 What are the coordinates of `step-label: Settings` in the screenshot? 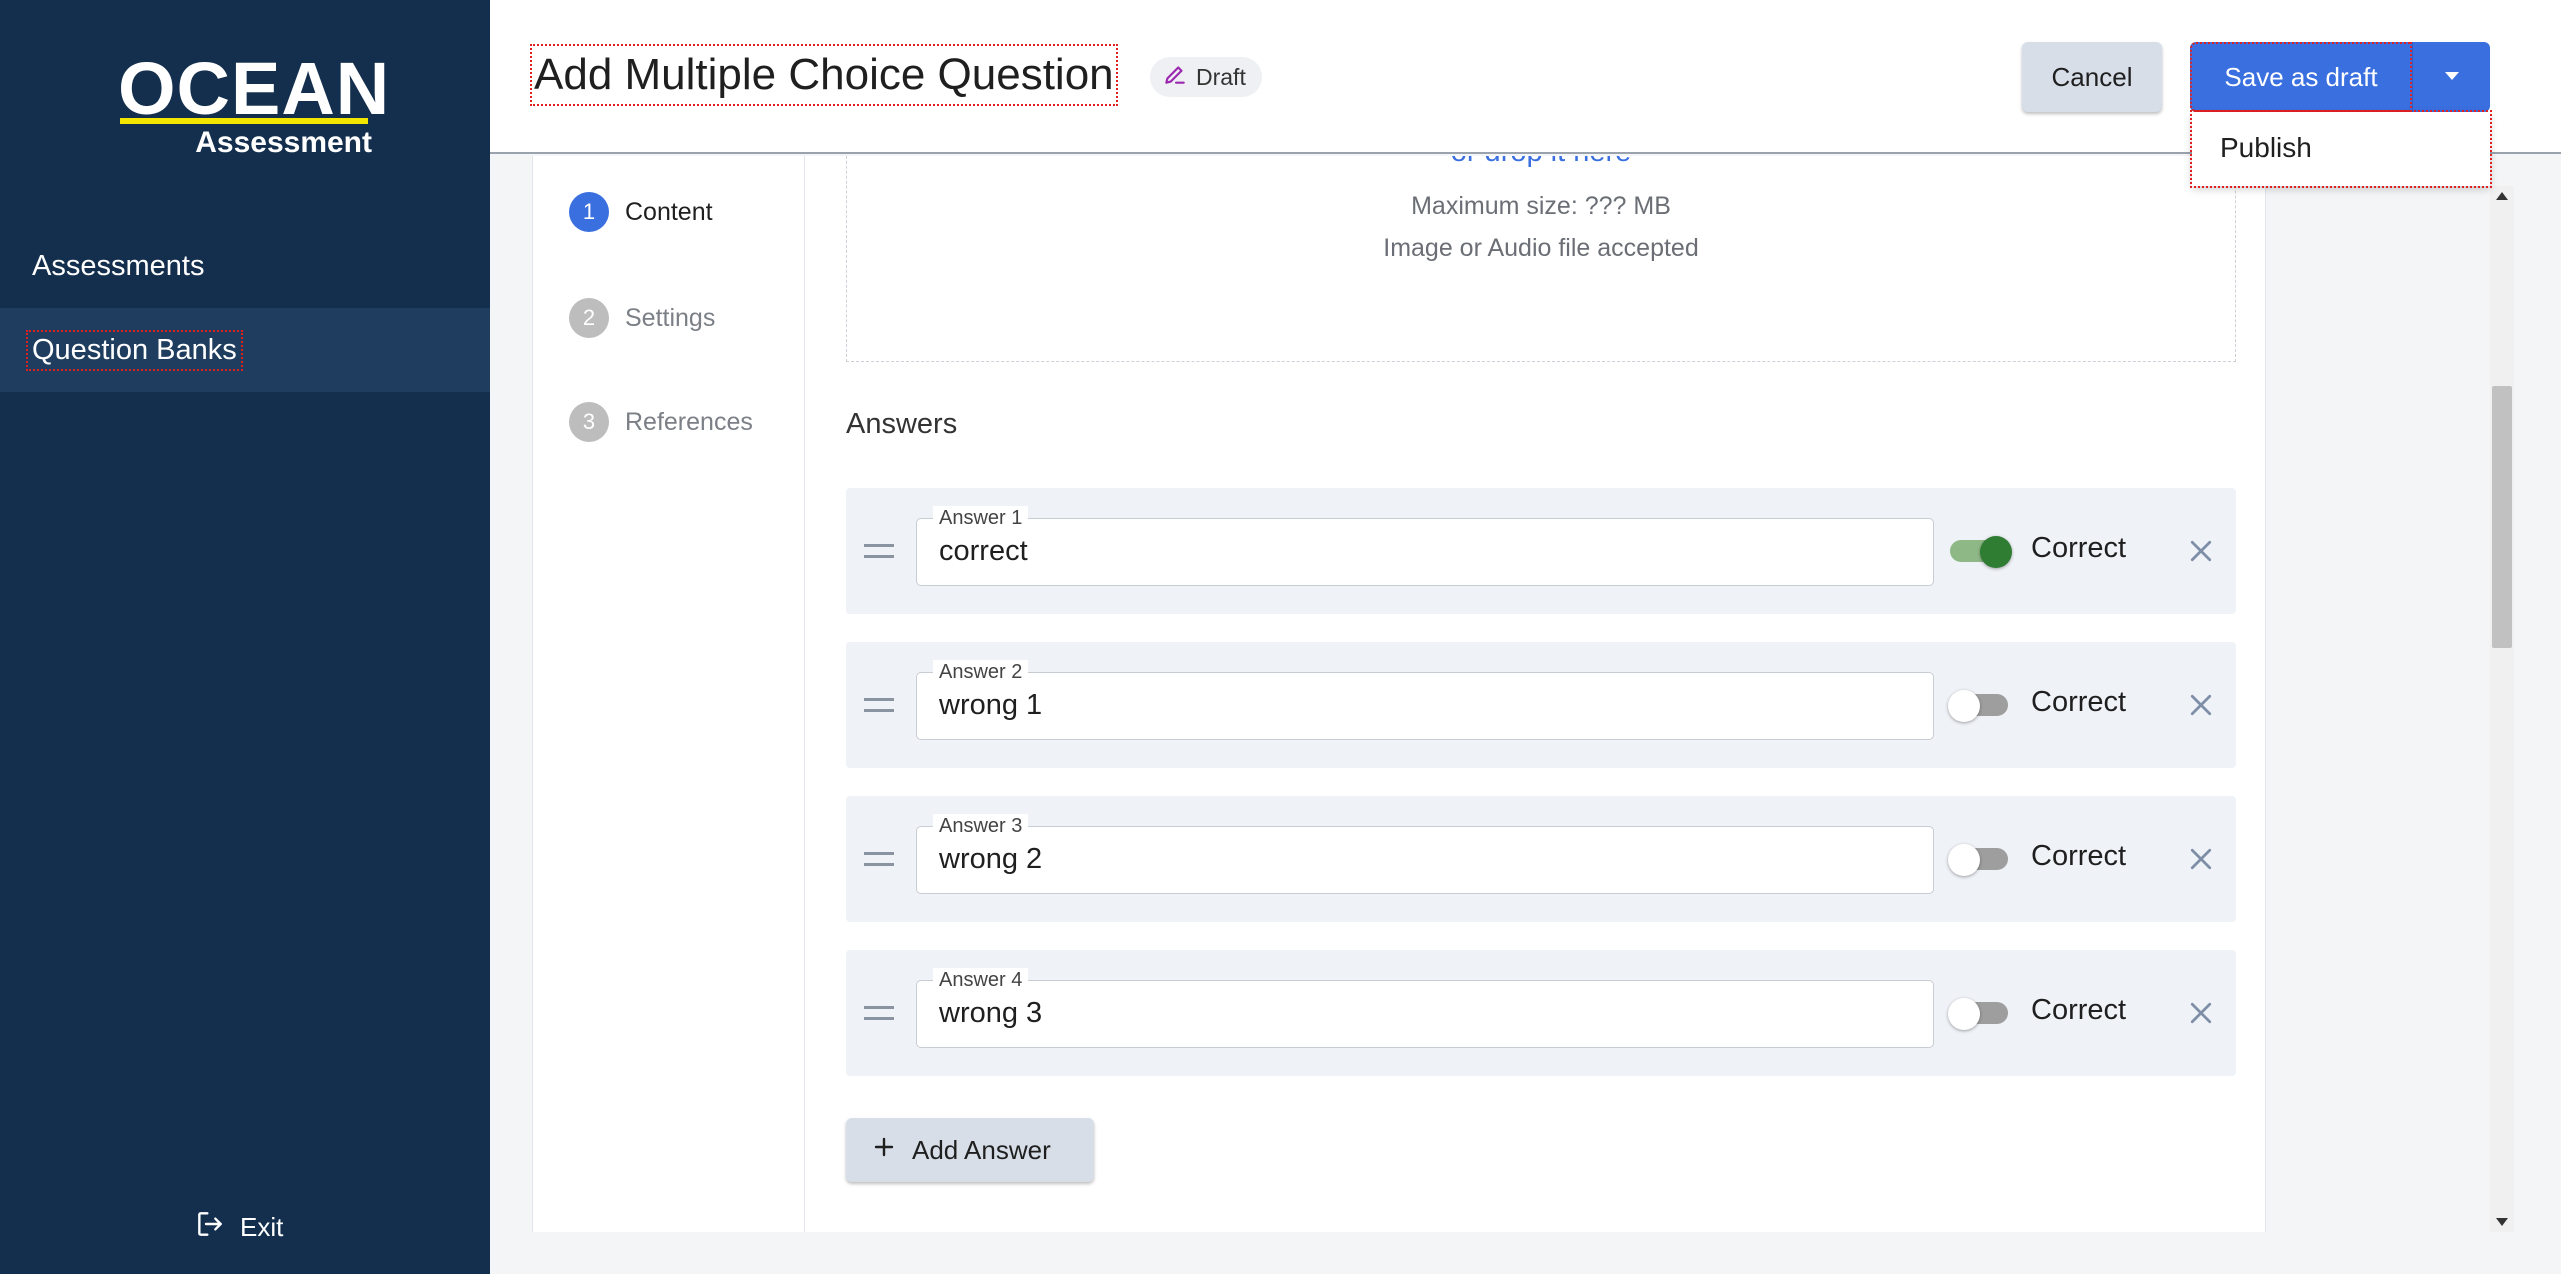 It's located at (670, 317).